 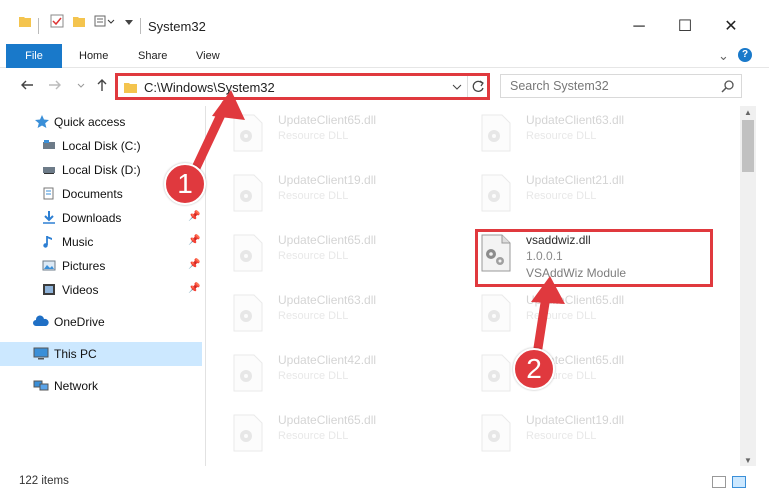 What do you see at coordinates (731, 27) in the screenshot?
I see `close-button: ✕` at bounding box center [731, 27].